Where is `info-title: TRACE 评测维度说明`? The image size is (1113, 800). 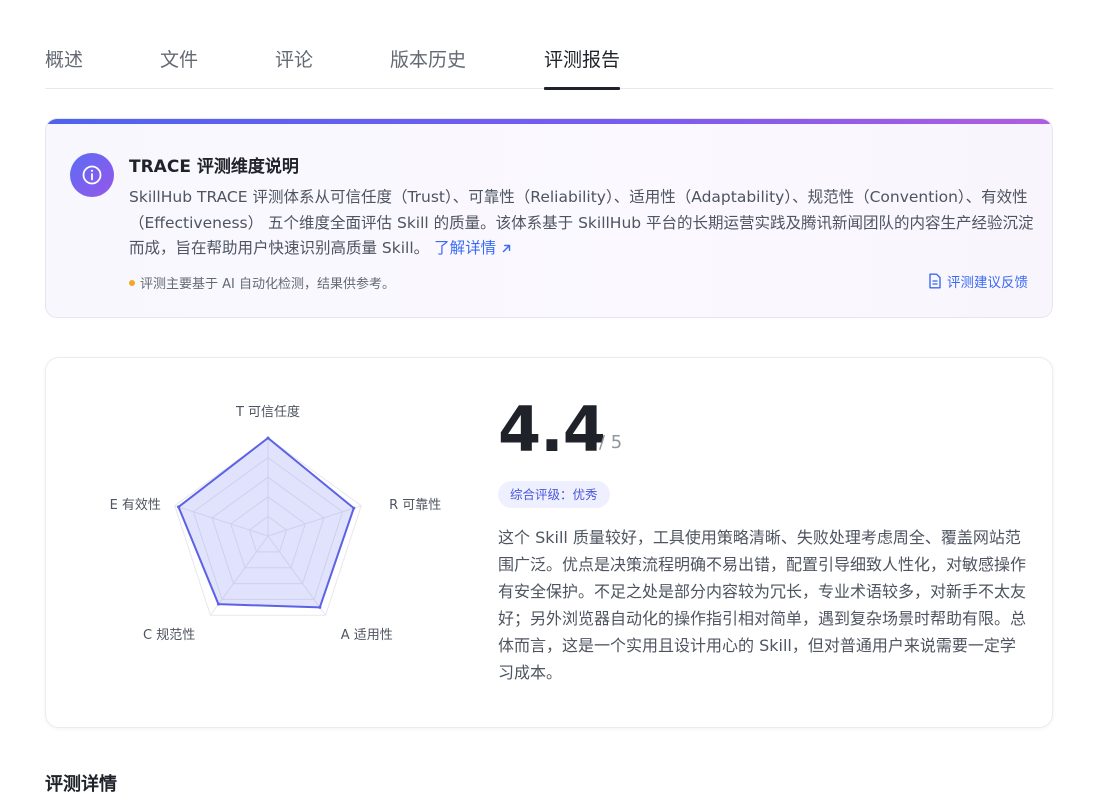
info-title: TRACE 评测维度说明 is located at coordinates (214, 167).